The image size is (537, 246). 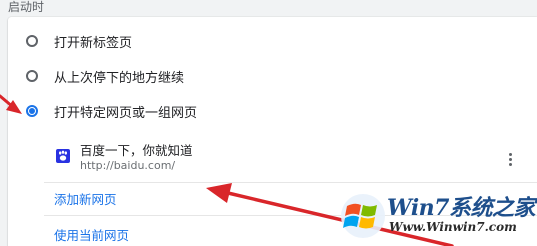 I want to click on windows-logo-icon, so click(x=363, y=216).